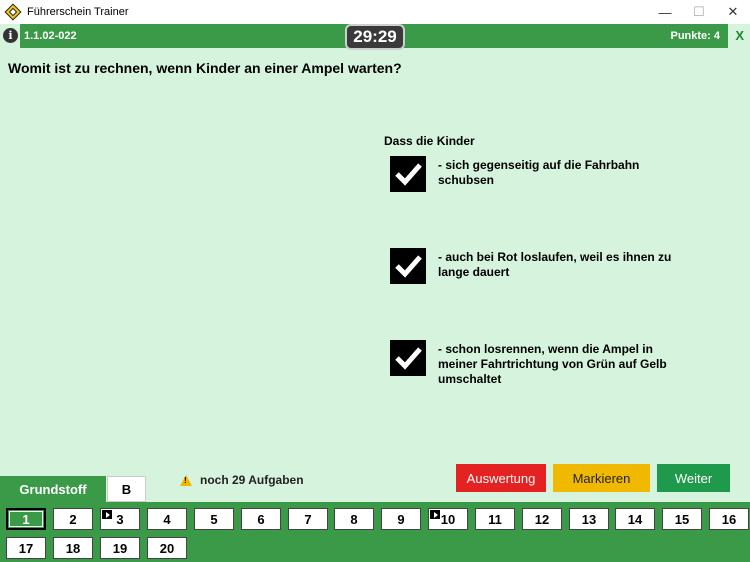 The width and height of the screenshot is (750, 562). Describe the element at coordinates (13, 12) in the screenshot. I see `app-logo-icon` at that location.